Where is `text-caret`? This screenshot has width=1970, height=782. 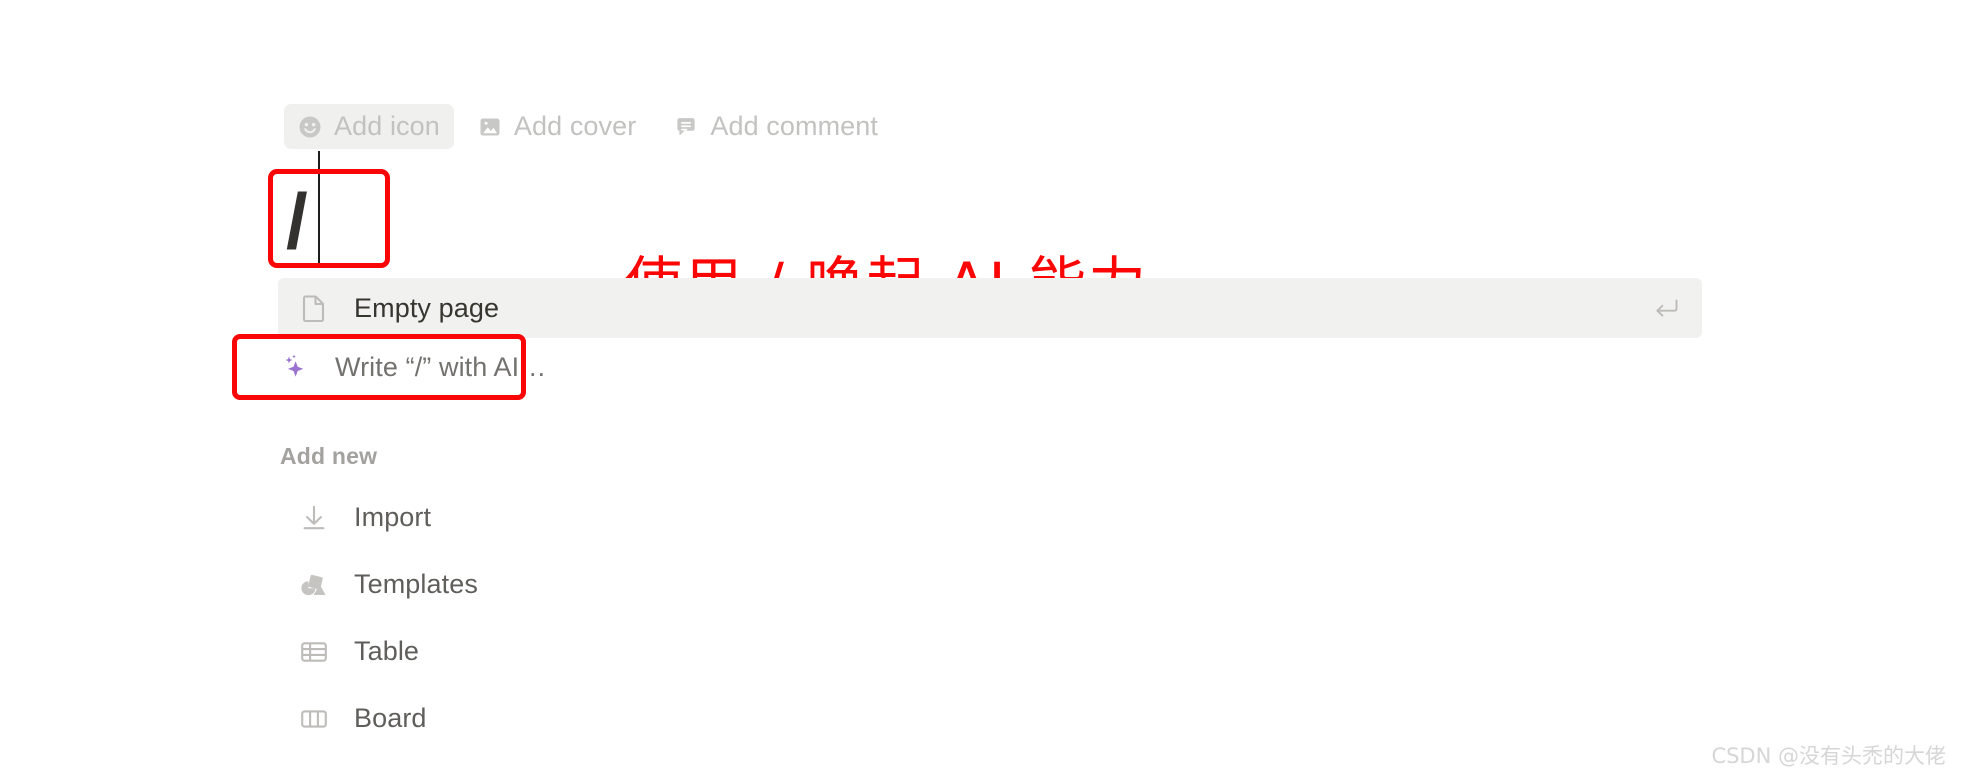
text-caret is located at coordinates (319, 207).